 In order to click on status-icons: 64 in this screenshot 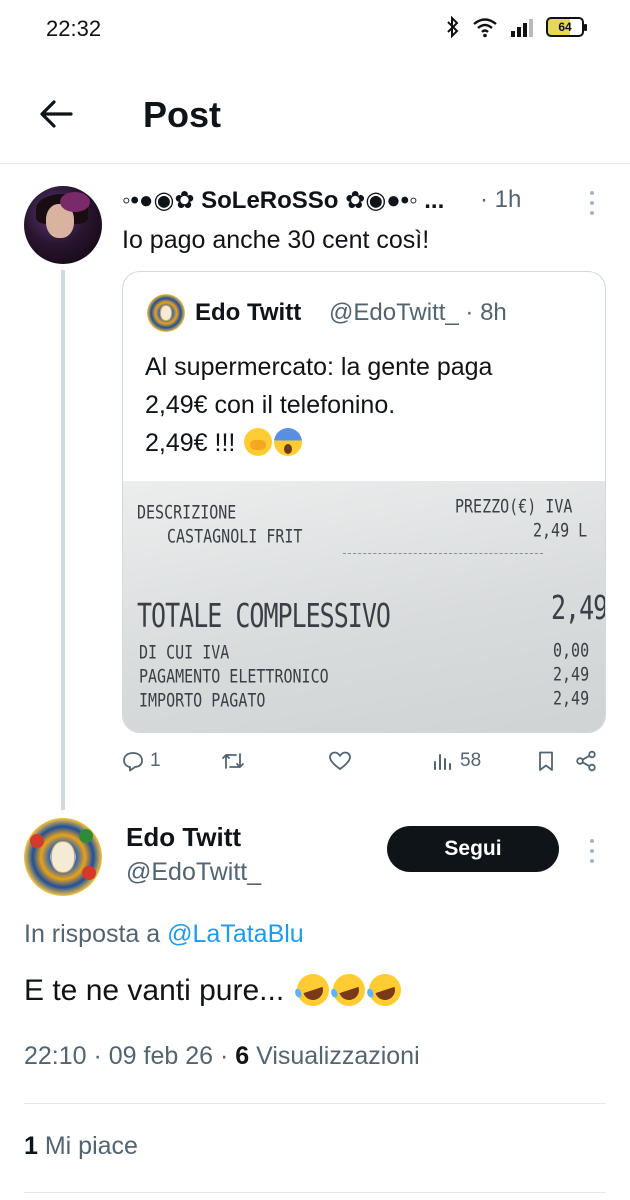, I will do `click(516, 27)`.